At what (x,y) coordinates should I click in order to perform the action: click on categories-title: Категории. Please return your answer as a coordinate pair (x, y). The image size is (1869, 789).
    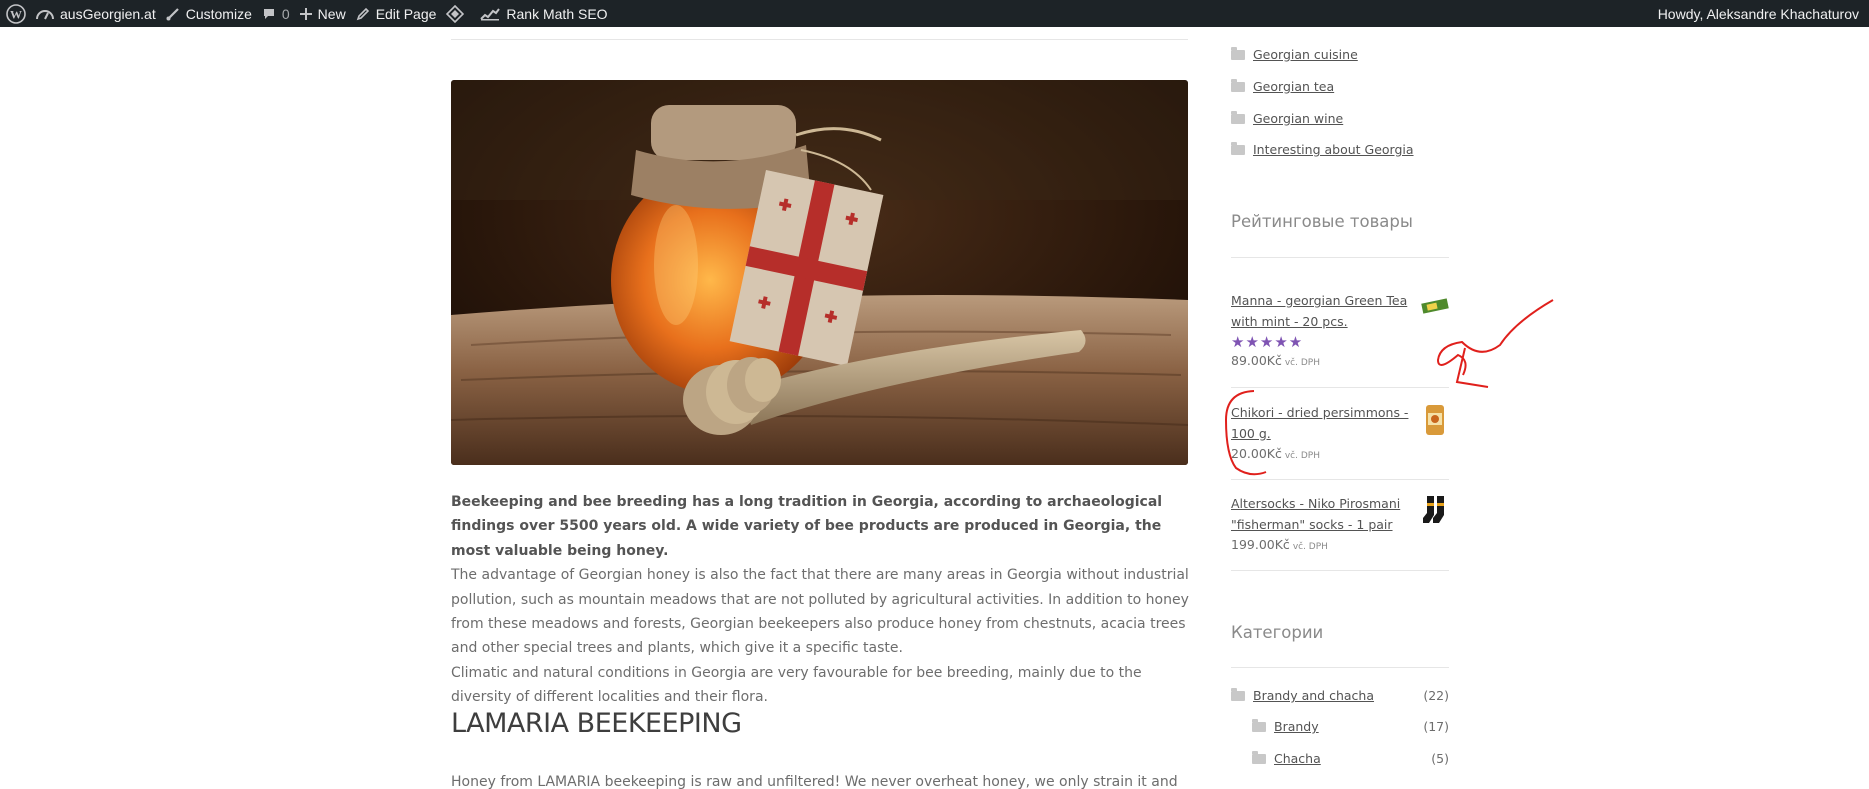
    Looking at the image, I should click on (1277, 632).